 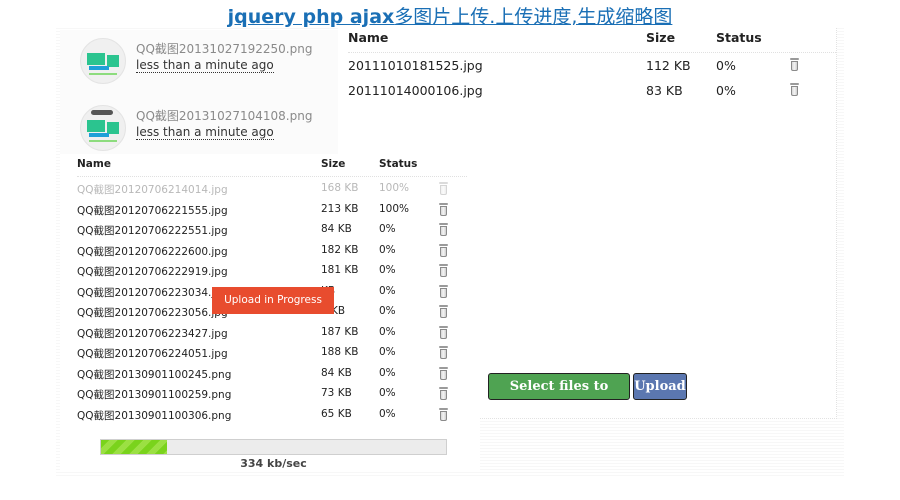 I want to click on table-row: QQ截图20130901100306.png 65 KB 0%, so click(x=272, y=418).